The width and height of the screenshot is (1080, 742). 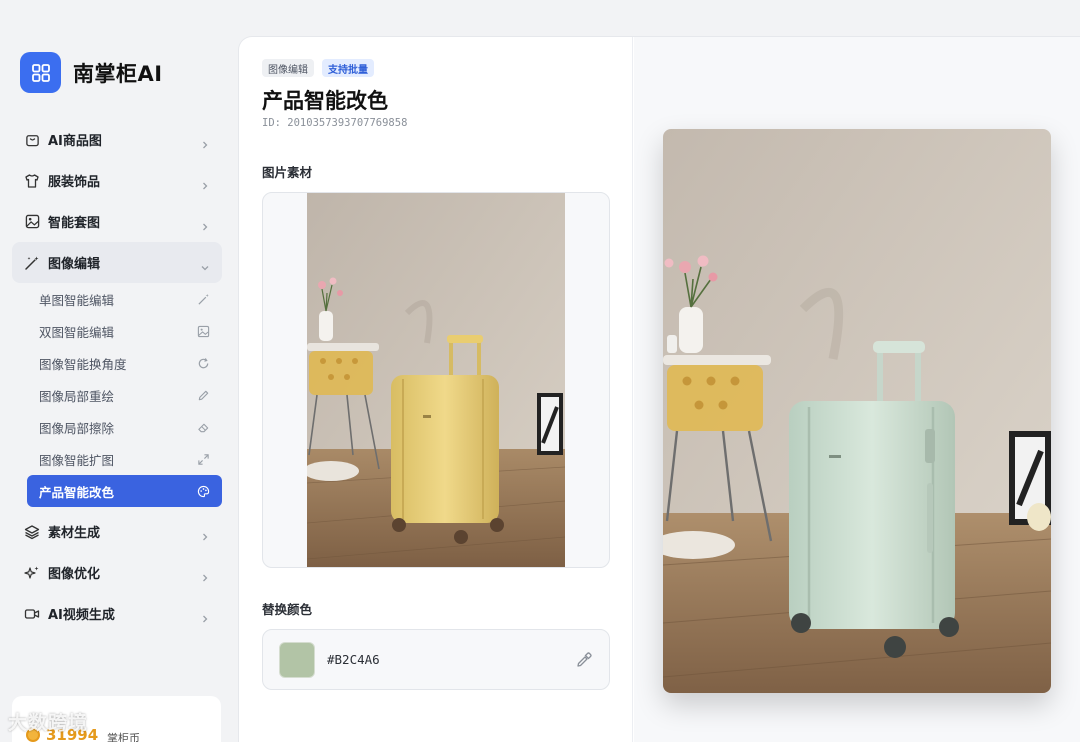 What do you see at coordinates (74, 574) in the screenshot?
I see `nav-label: 图像优化` at bounding box center [74, 574].